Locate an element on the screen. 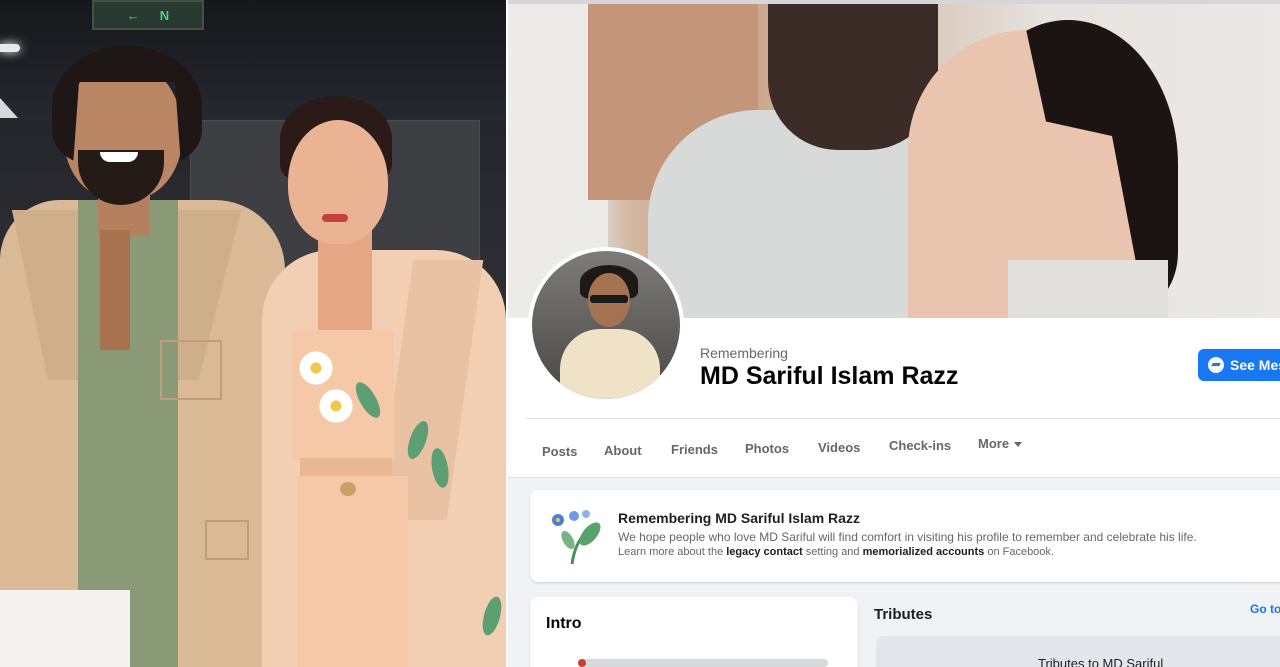 Image resolution: width=1280 pixels, height=667 pixels. learn-suffix: on Facebook. is located at coordinates (1019, 552).